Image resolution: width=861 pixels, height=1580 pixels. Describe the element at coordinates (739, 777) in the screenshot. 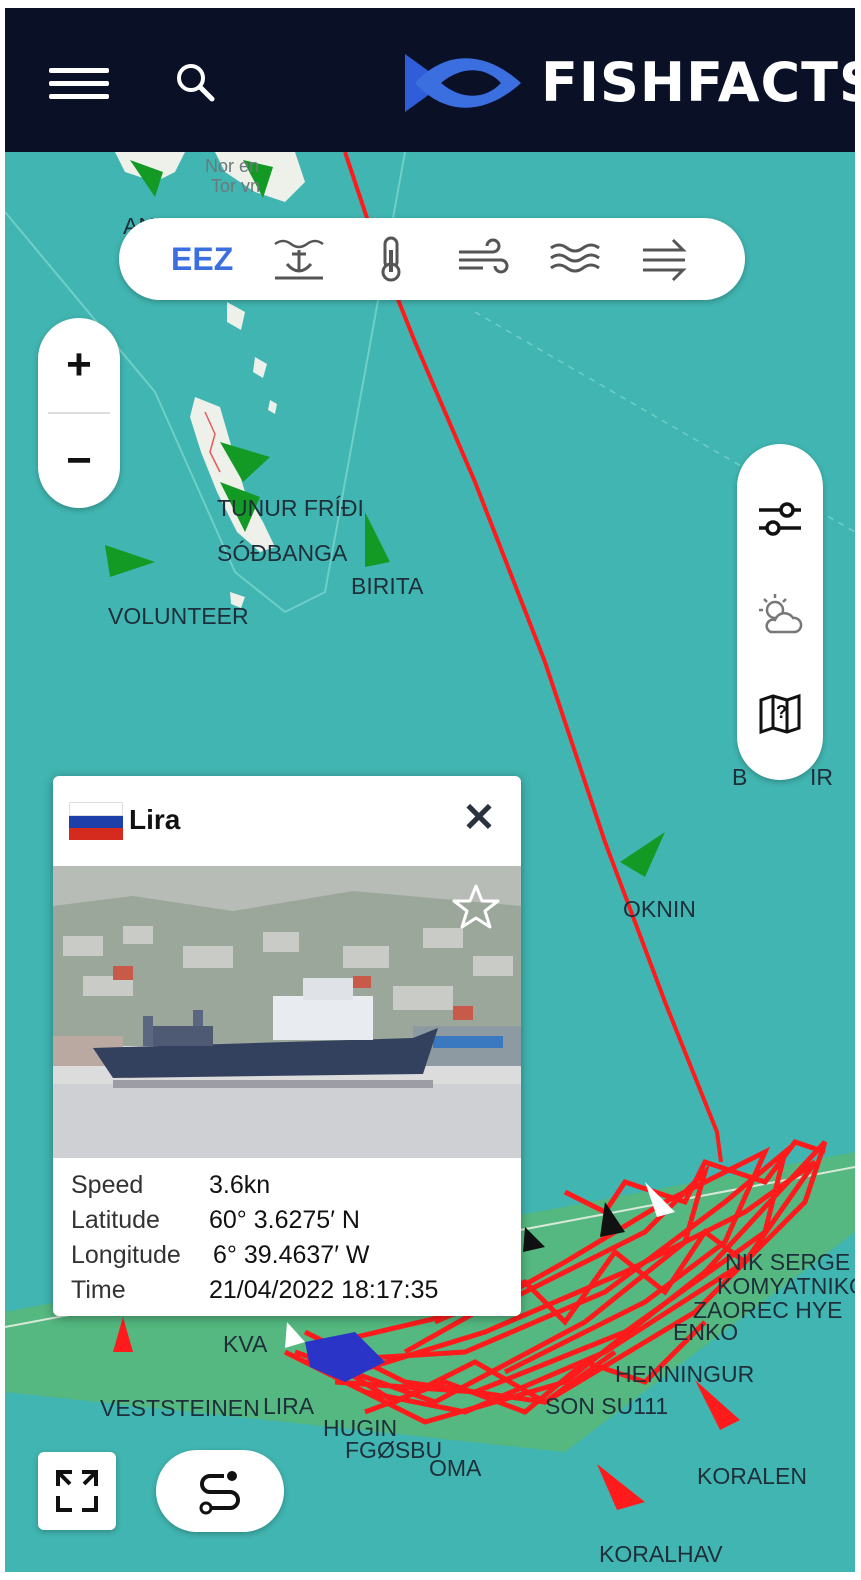

I see `map-label: B` at that location.